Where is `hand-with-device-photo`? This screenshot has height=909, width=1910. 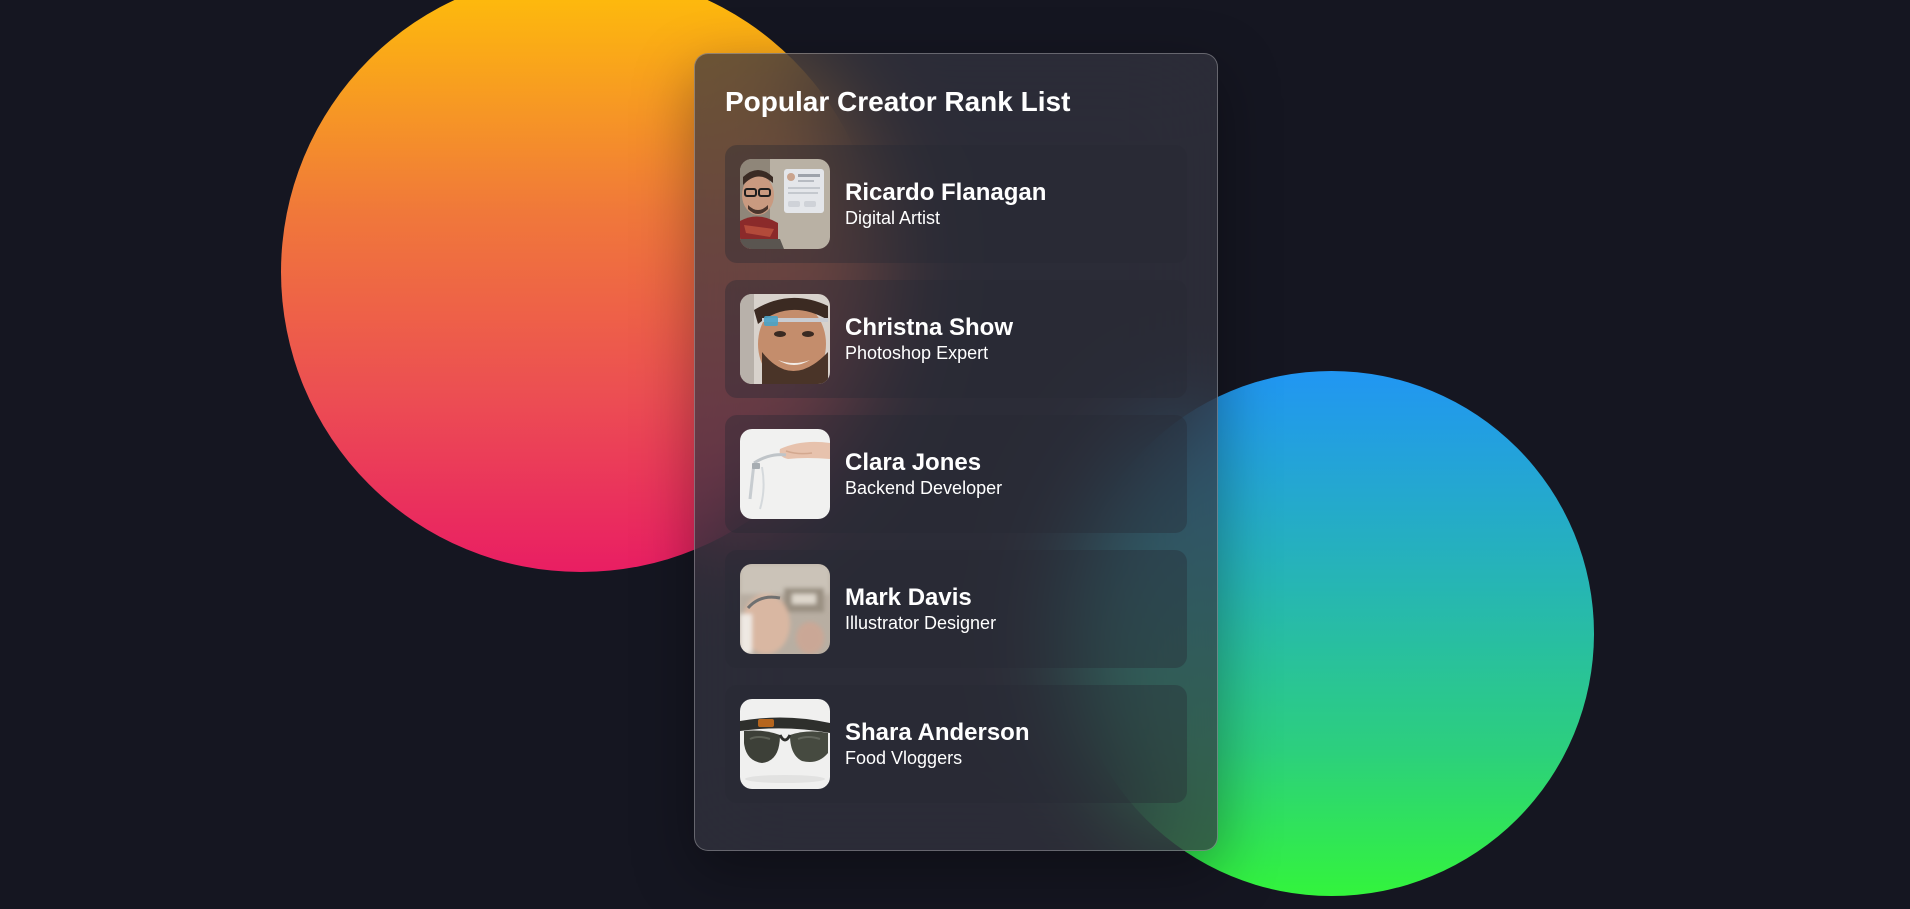 hand-with-device-photo is located at coordinates (785, 609).